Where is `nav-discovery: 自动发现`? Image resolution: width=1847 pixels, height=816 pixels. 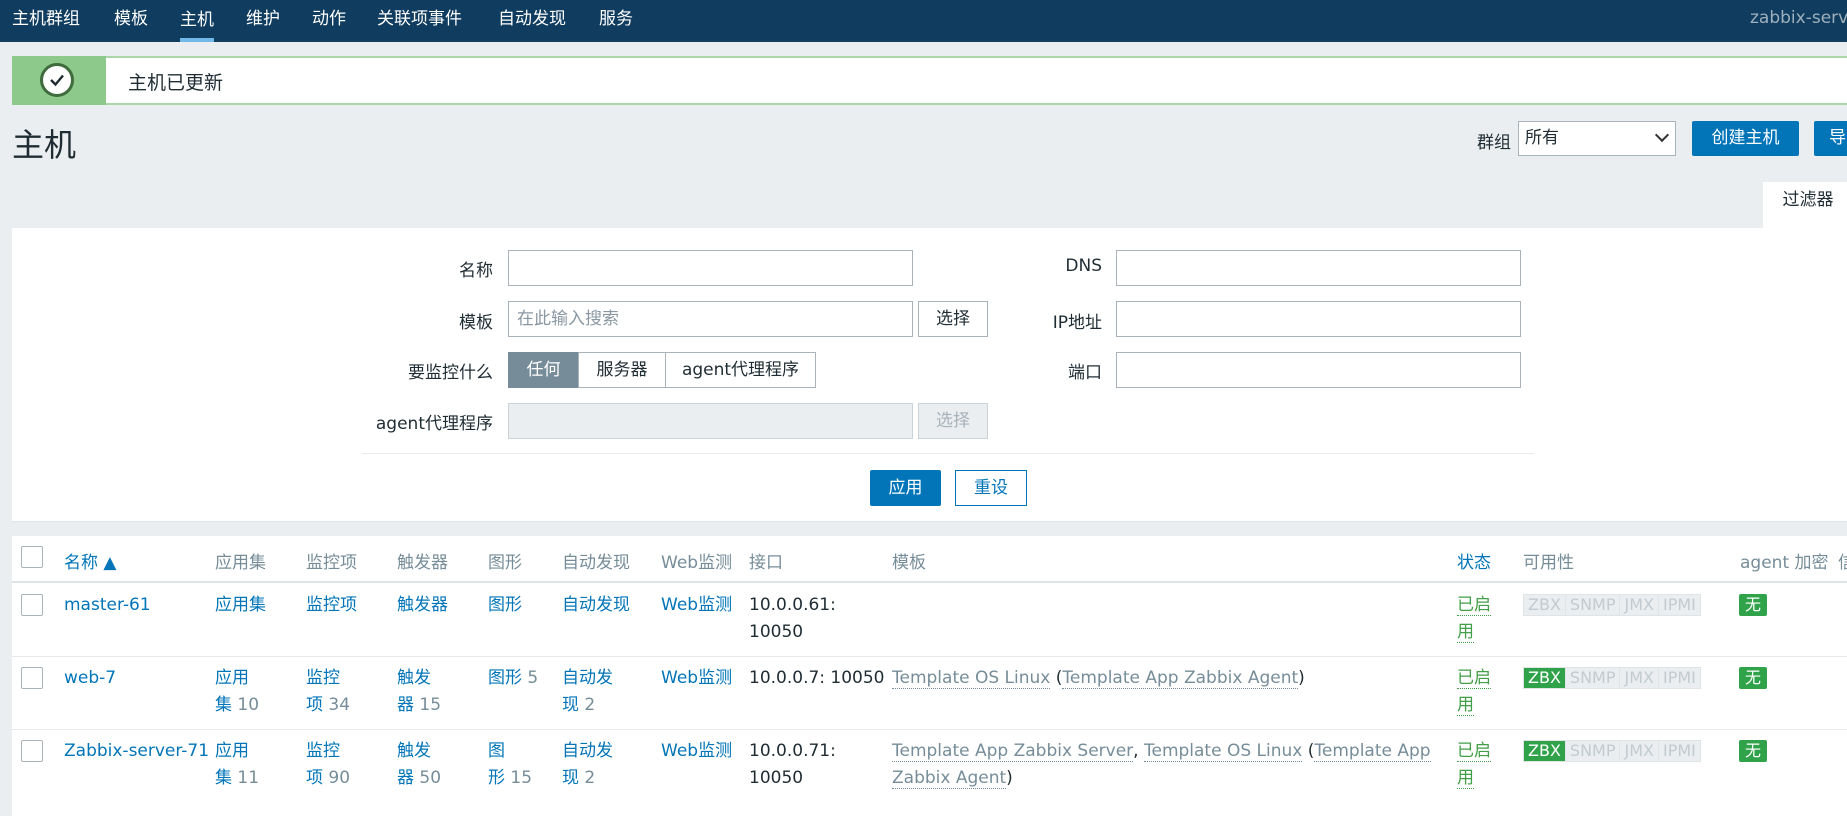 nav-discovery: 自动发现 is located at coordinates (532, 21).